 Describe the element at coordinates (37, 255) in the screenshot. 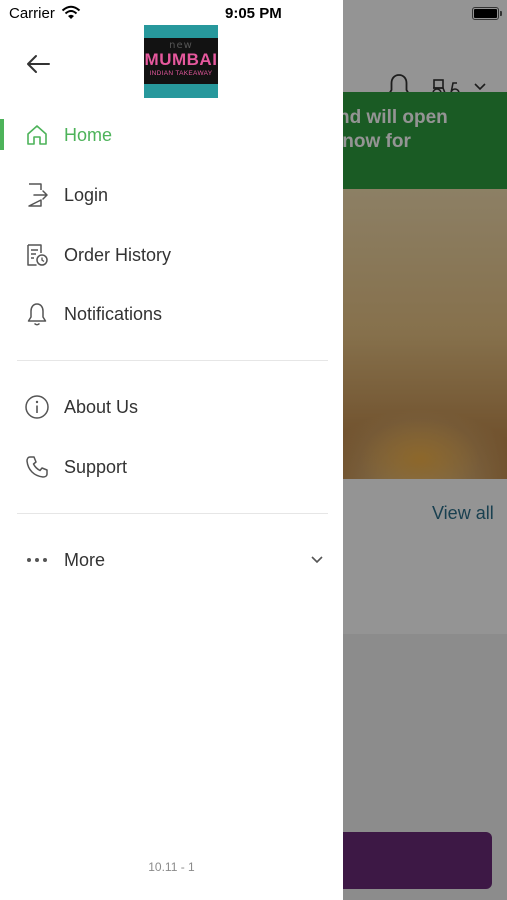

I see `order-history-icon` at that location.